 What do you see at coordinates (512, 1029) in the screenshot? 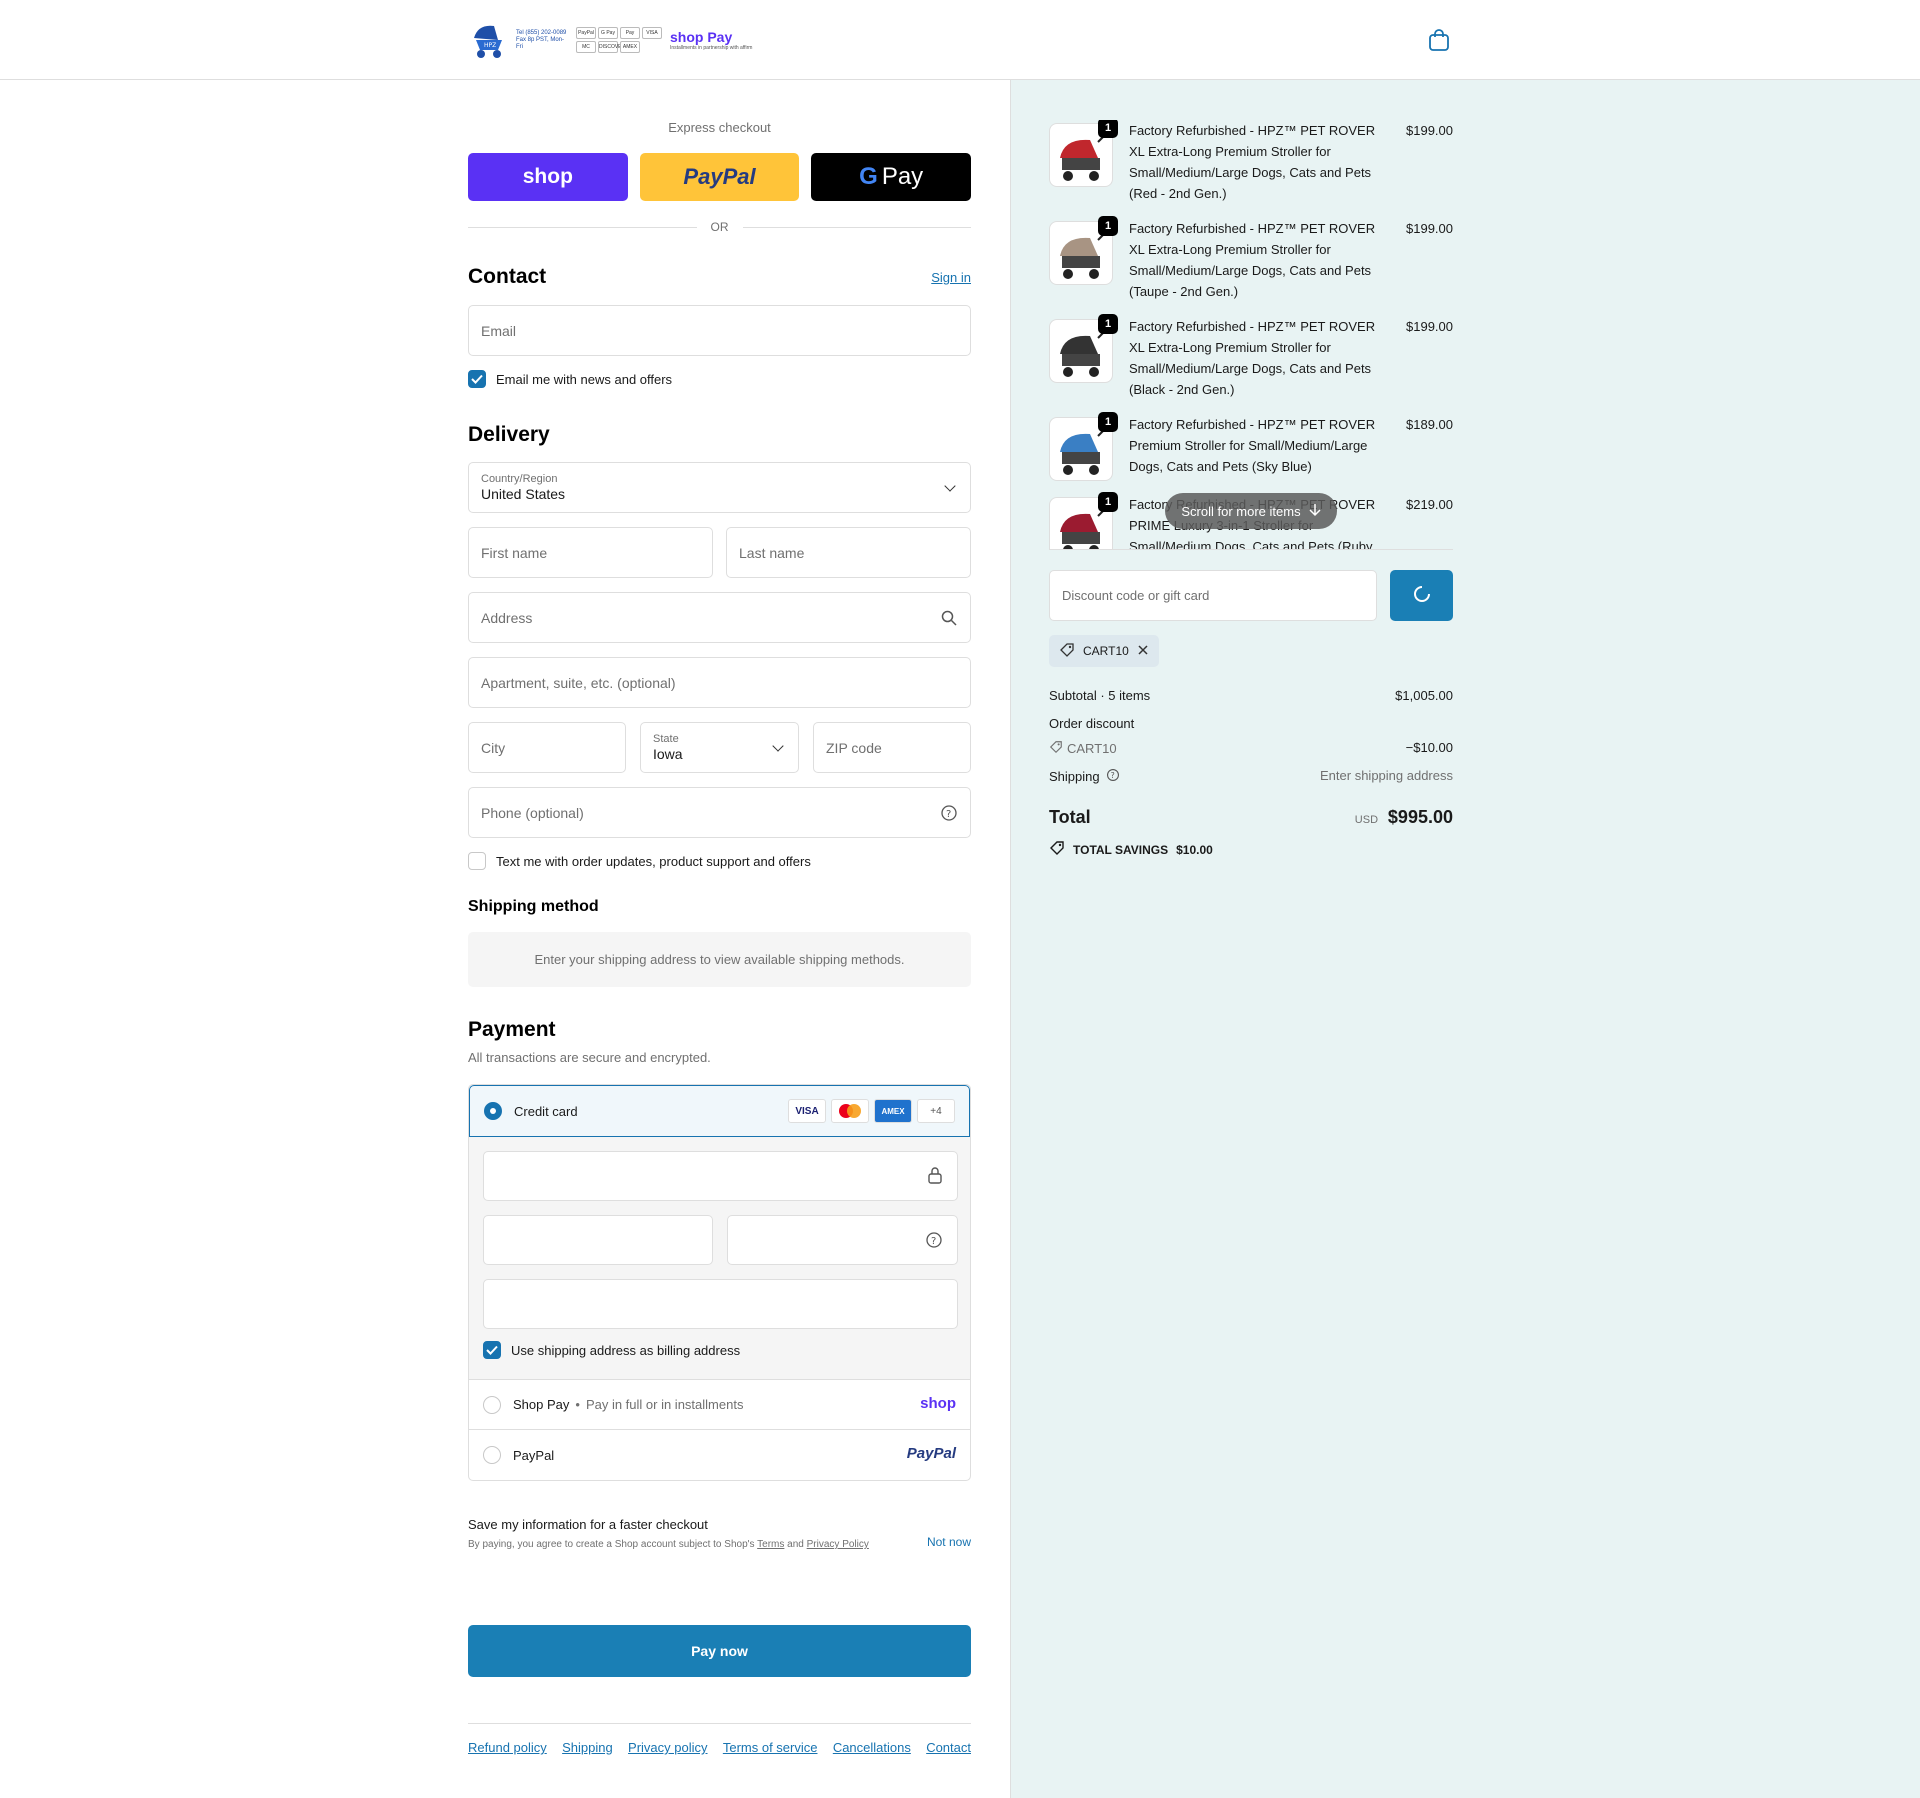
I see `payment-title: Payment` at bounding box center [512, 1029].